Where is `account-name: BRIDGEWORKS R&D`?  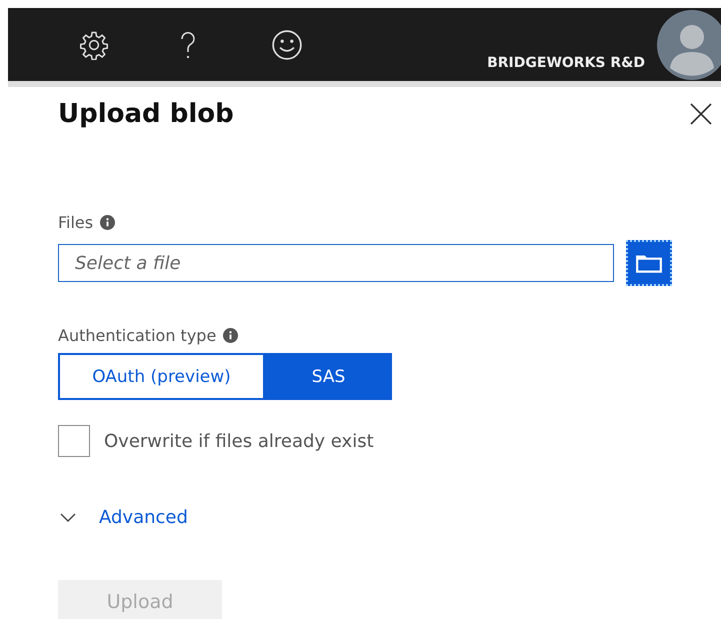
account-name: BRIDGEWORKS R&D is located at coordinates (566, 63).